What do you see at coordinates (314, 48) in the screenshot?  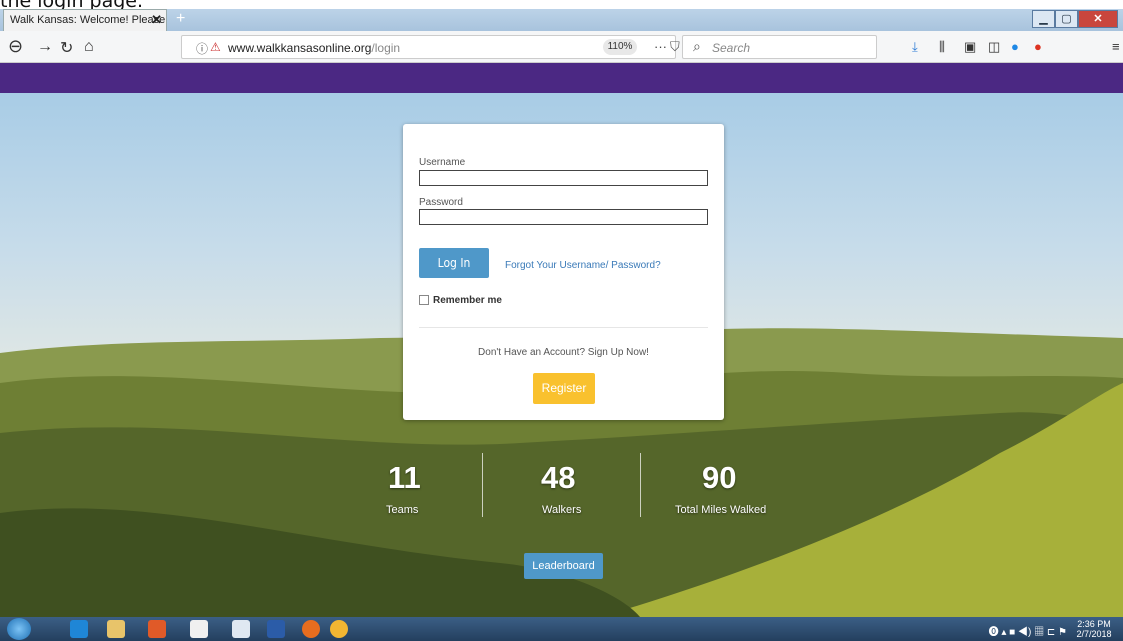 I see `url-text: www.walkkansasonline.org/login` at bounding box center [314, 48].